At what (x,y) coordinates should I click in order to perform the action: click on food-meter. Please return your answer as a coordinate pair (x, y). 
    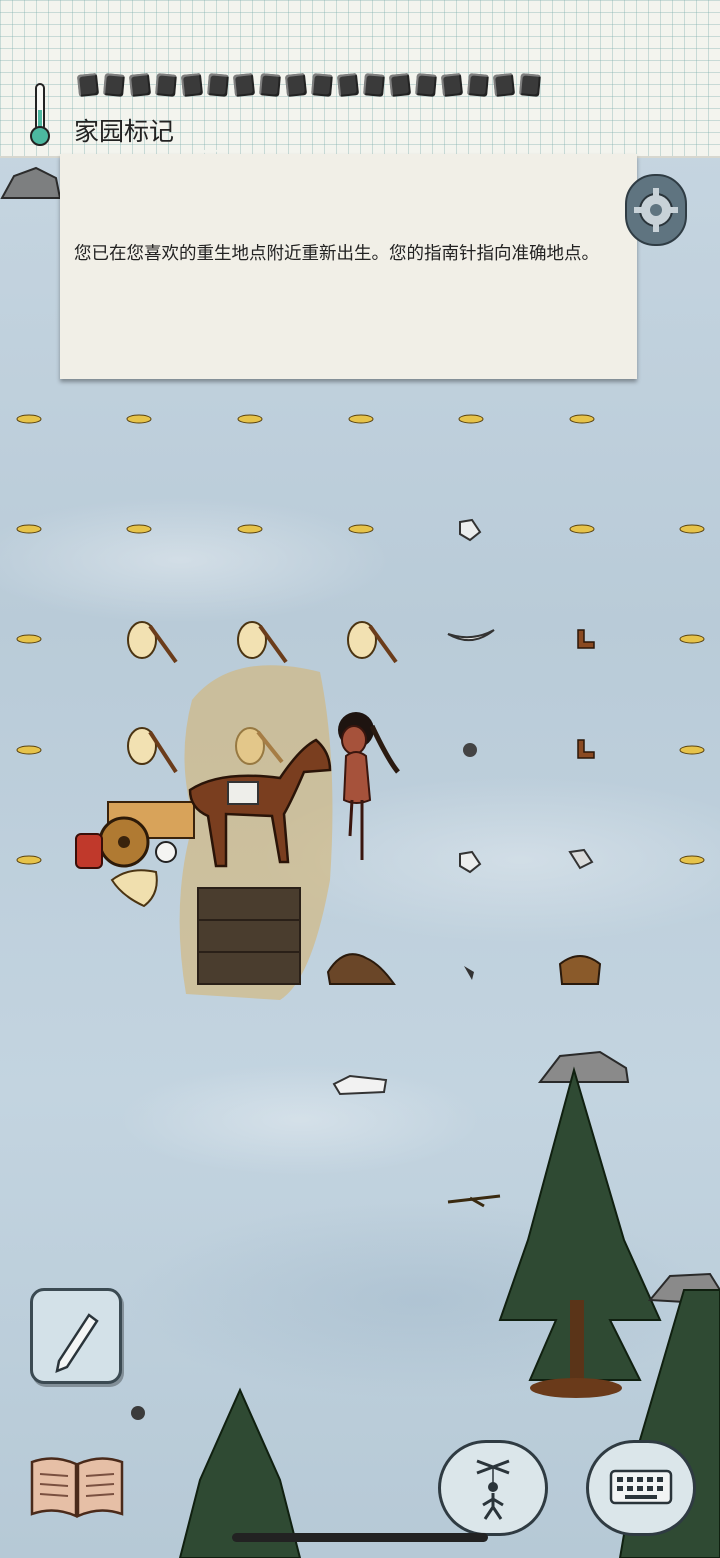
    Looking at the image, I should click on (308, 87).